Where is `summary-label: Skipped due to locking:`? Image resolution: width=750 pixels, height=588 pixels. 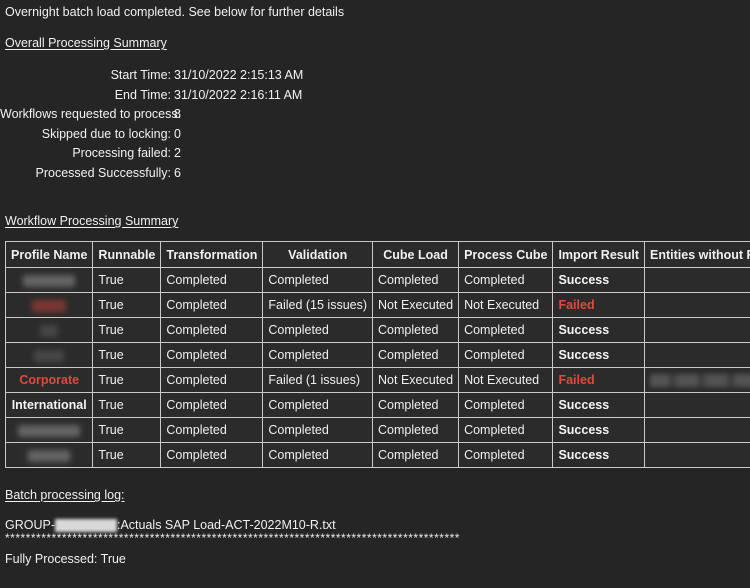
summary-label: Skipped due to locking: is located at coordinates (106, 133).